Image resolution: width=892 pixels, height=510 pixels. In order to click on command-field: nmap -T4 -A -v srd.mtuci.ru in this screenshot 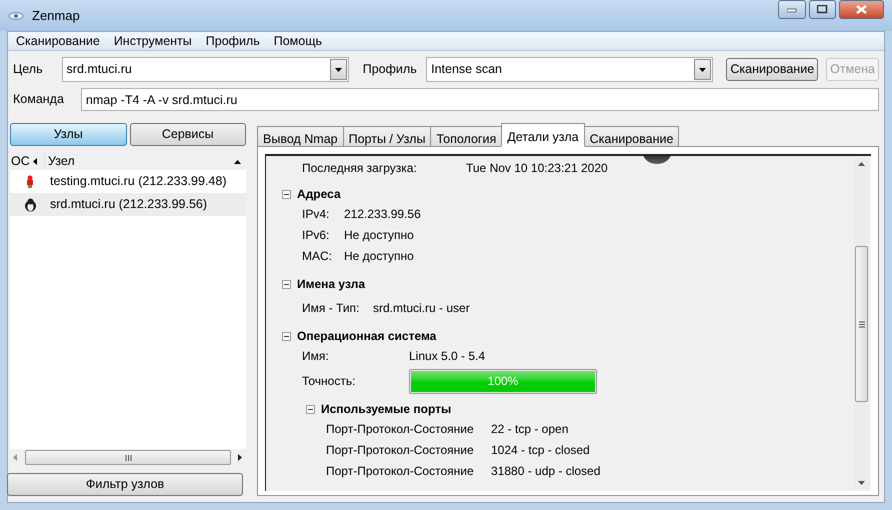, I will do `click(479, 99)`.